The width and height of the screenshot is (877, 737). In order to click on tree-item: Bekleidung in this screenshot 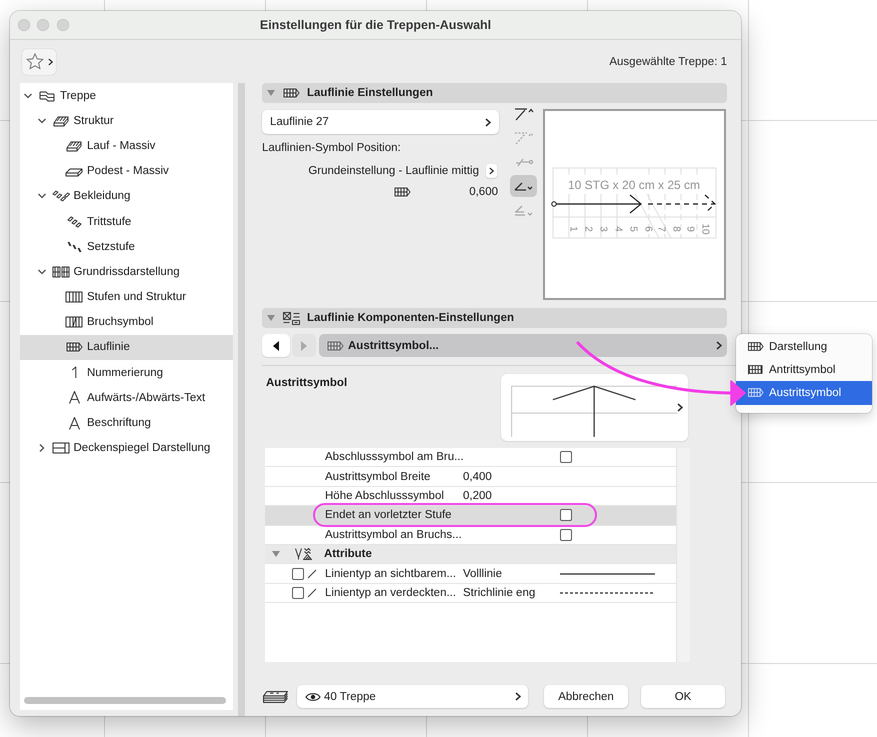, I will do `click(126, 196)`.